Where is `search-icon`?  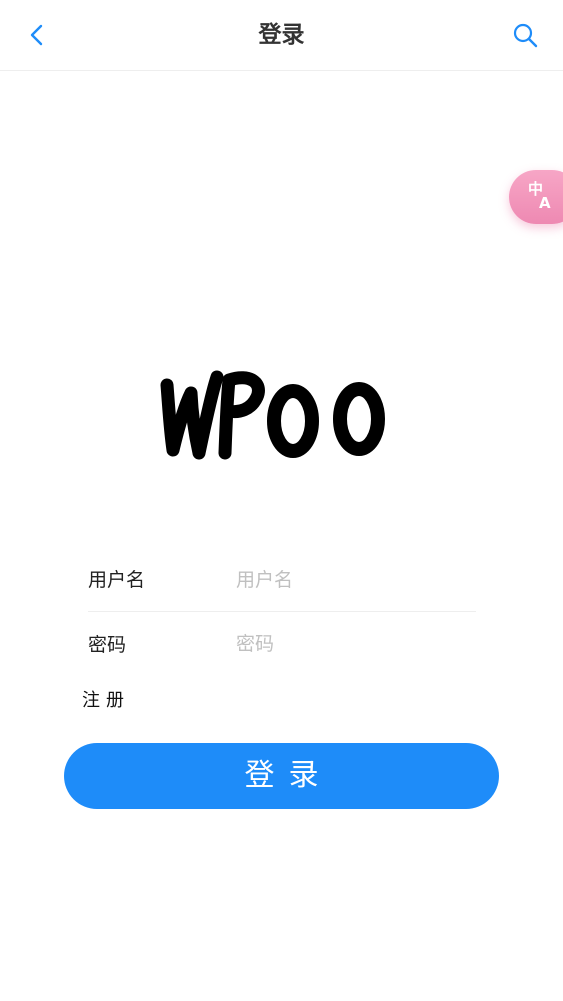 search-icon is located at coordinates (525, 35).